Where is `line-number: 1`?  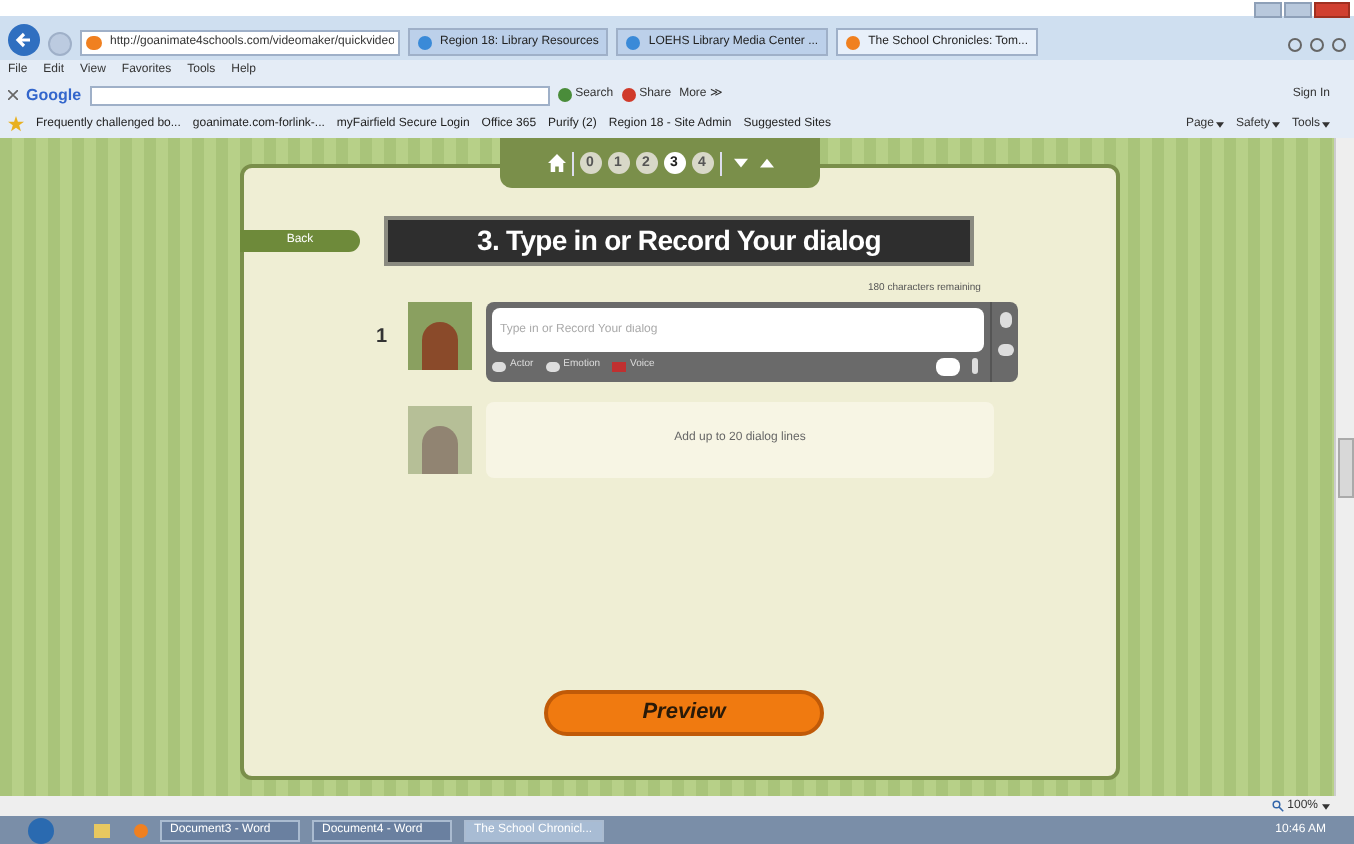 line-number: 1 is located at coordinates (383, 337).